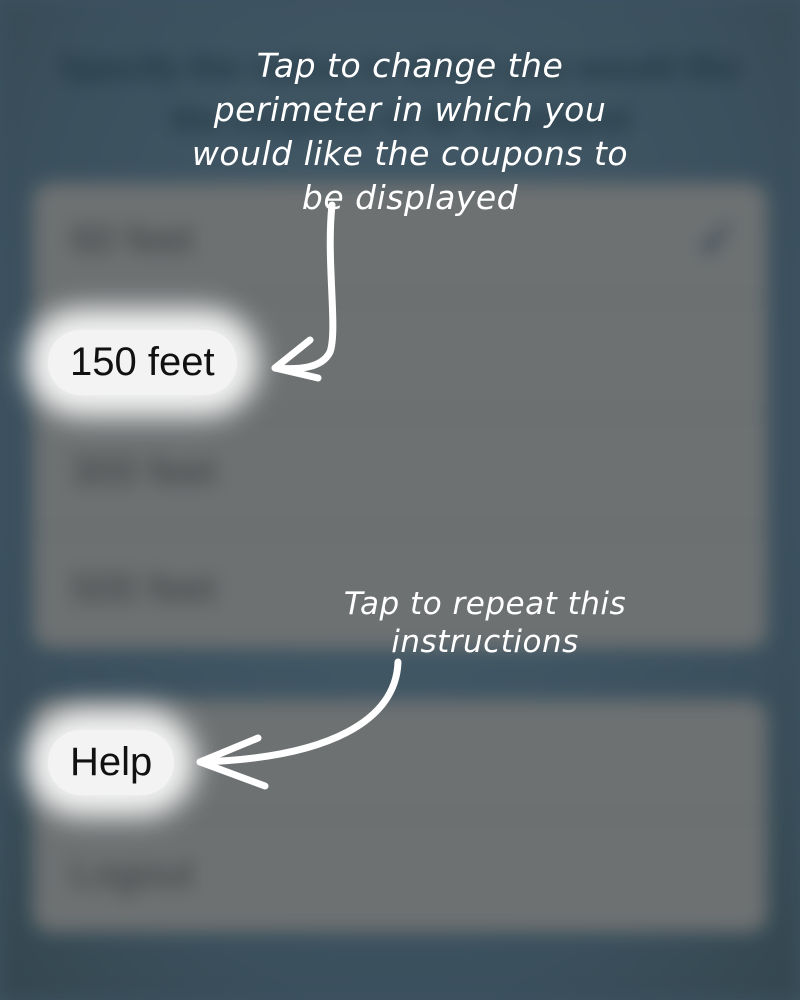 The height and width of the screenshot is (1000, 800). Describe the element at coordinates (717, 240) in the screenshot. I see `checkmark-icon: ✓` at that location.